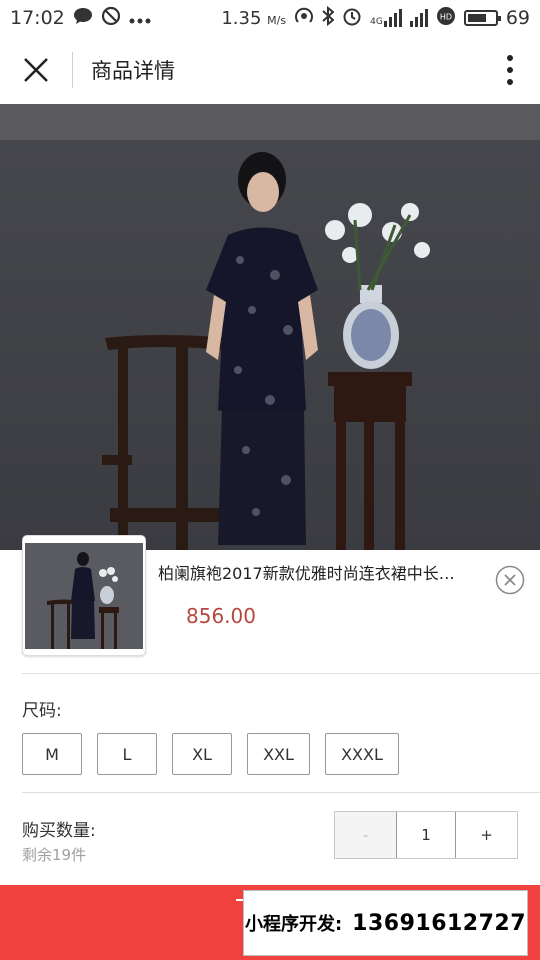  What do you see at coordinates (72, 70) in the screenshot?
I see `title-divider` at bounding box center [72, 70].